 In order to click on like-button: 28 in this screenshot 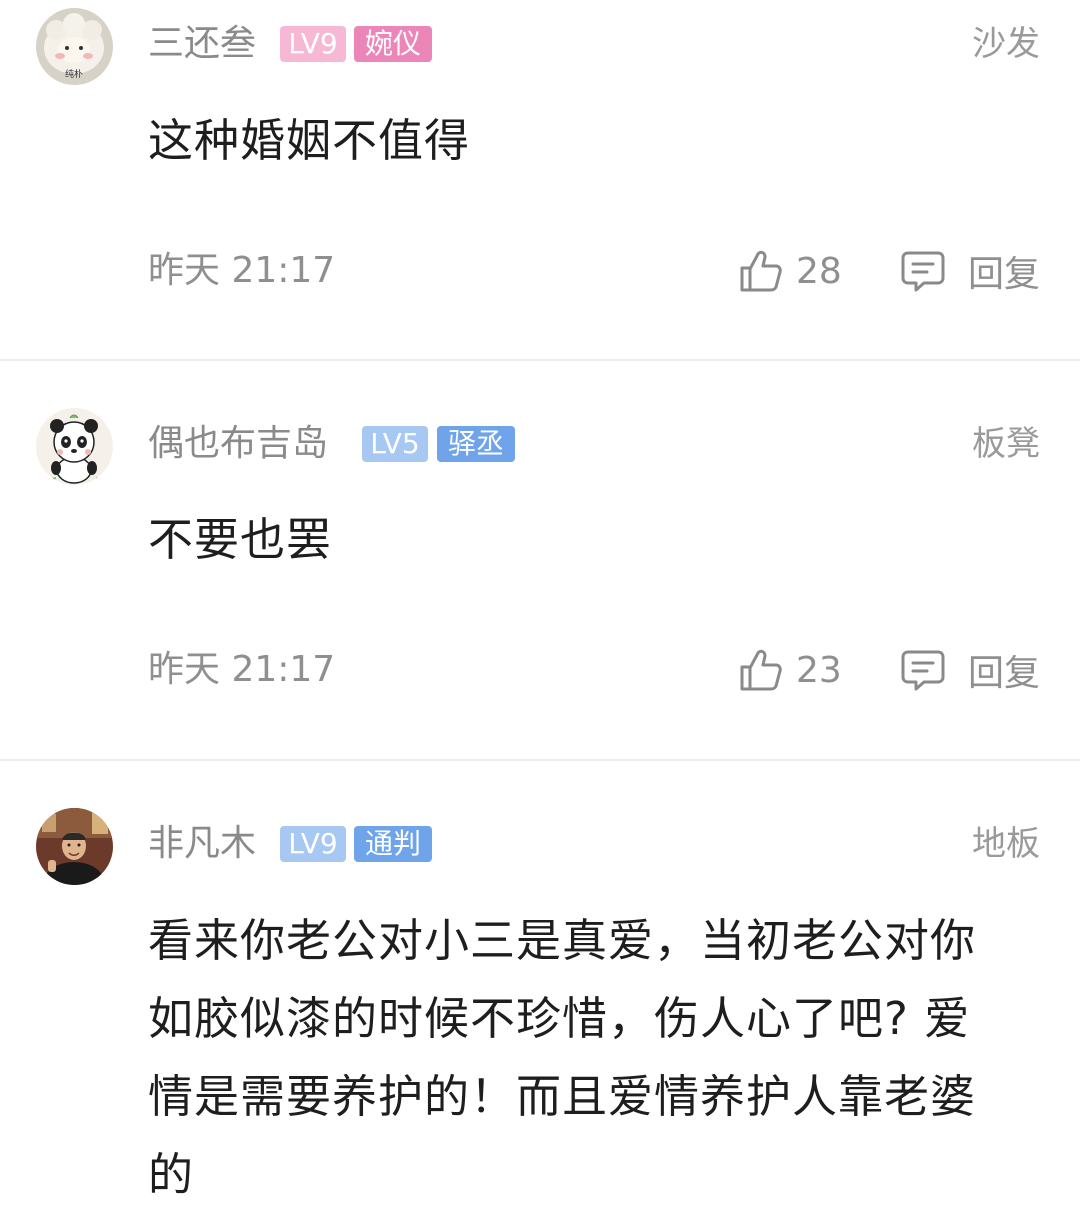, I will do `click(790, 271)`.